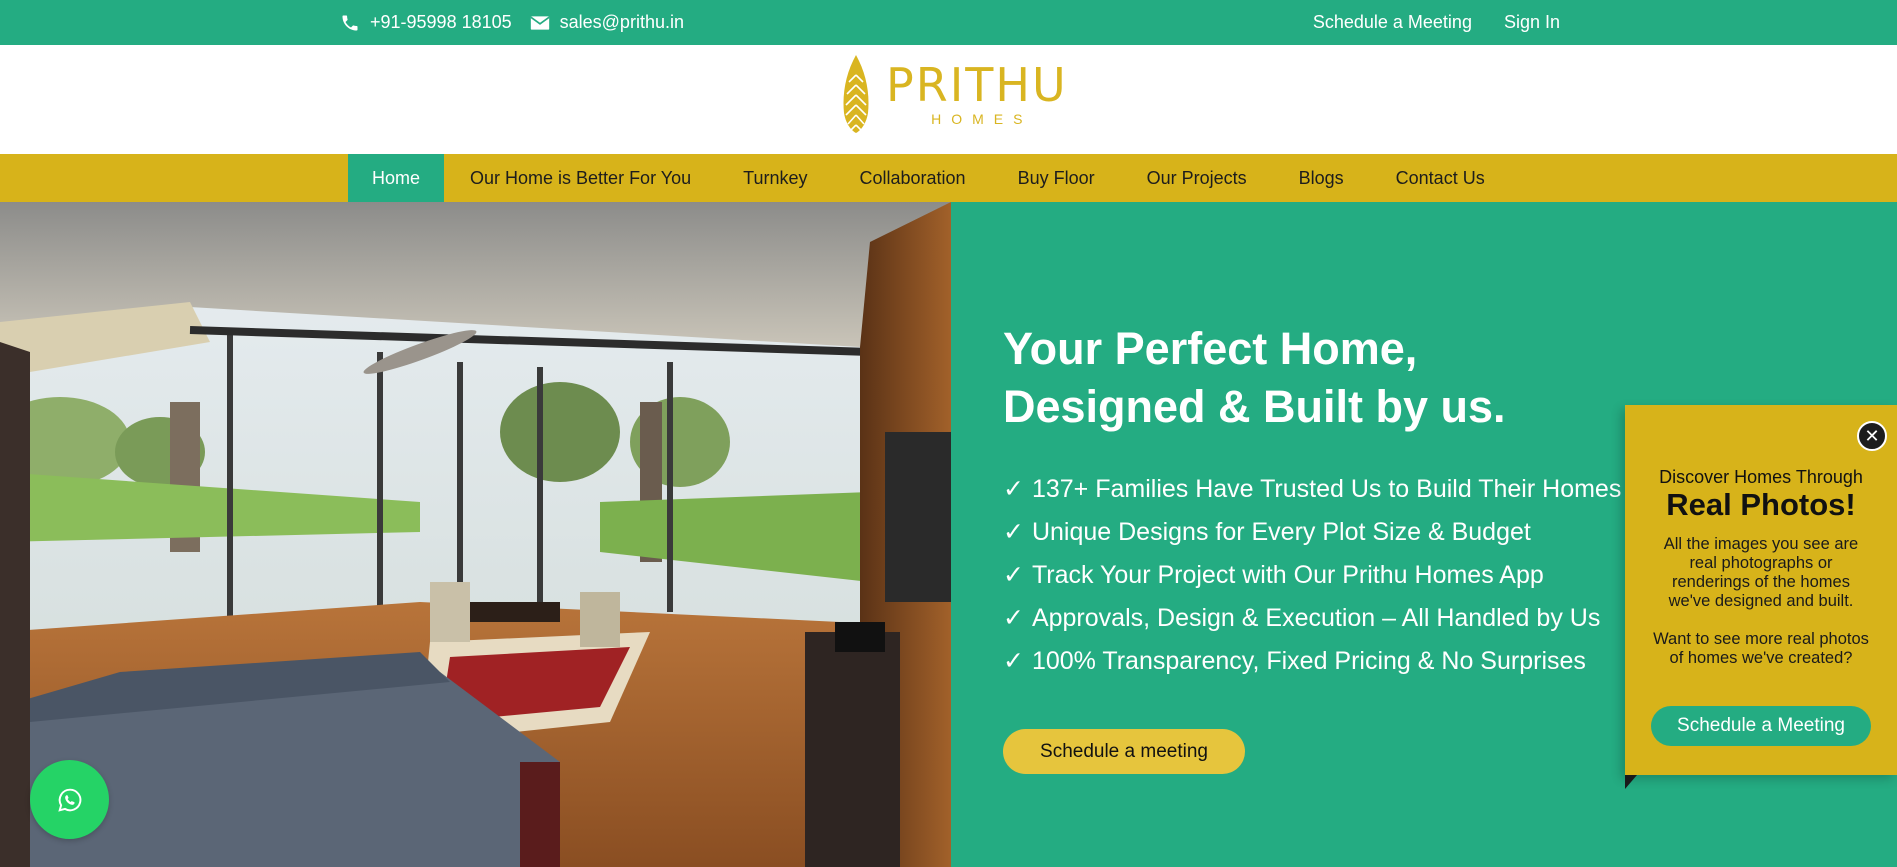  I want to click on brand-name: PRITHU, so click(977, 85).